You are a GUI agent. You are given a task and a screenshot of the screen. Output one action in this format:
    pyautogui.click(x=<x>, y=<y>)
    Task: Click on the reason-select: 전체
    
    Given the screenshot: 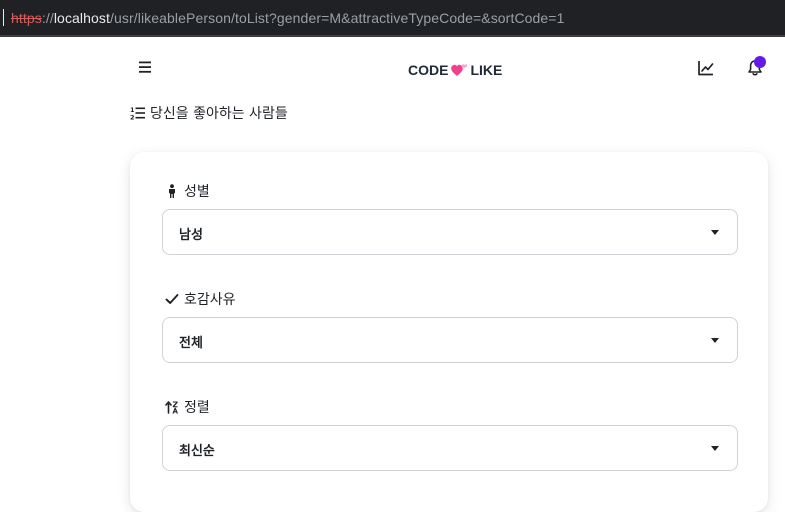 What is the action you would take?
    pyautogui.click(x=450, y=340)
    